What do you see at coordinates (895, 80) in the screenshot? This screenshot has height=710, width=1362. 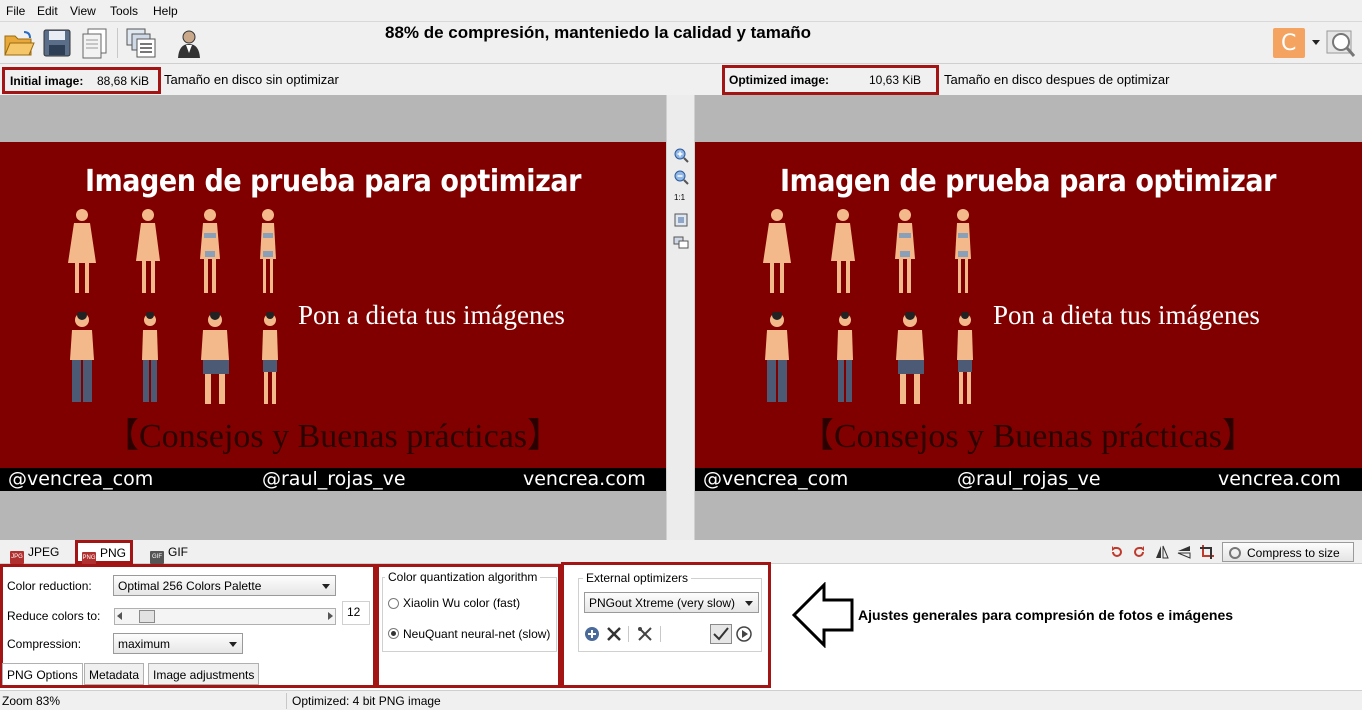 I see `optimized-size-value: 10,63 KiB` at bounding box center [895, 80].